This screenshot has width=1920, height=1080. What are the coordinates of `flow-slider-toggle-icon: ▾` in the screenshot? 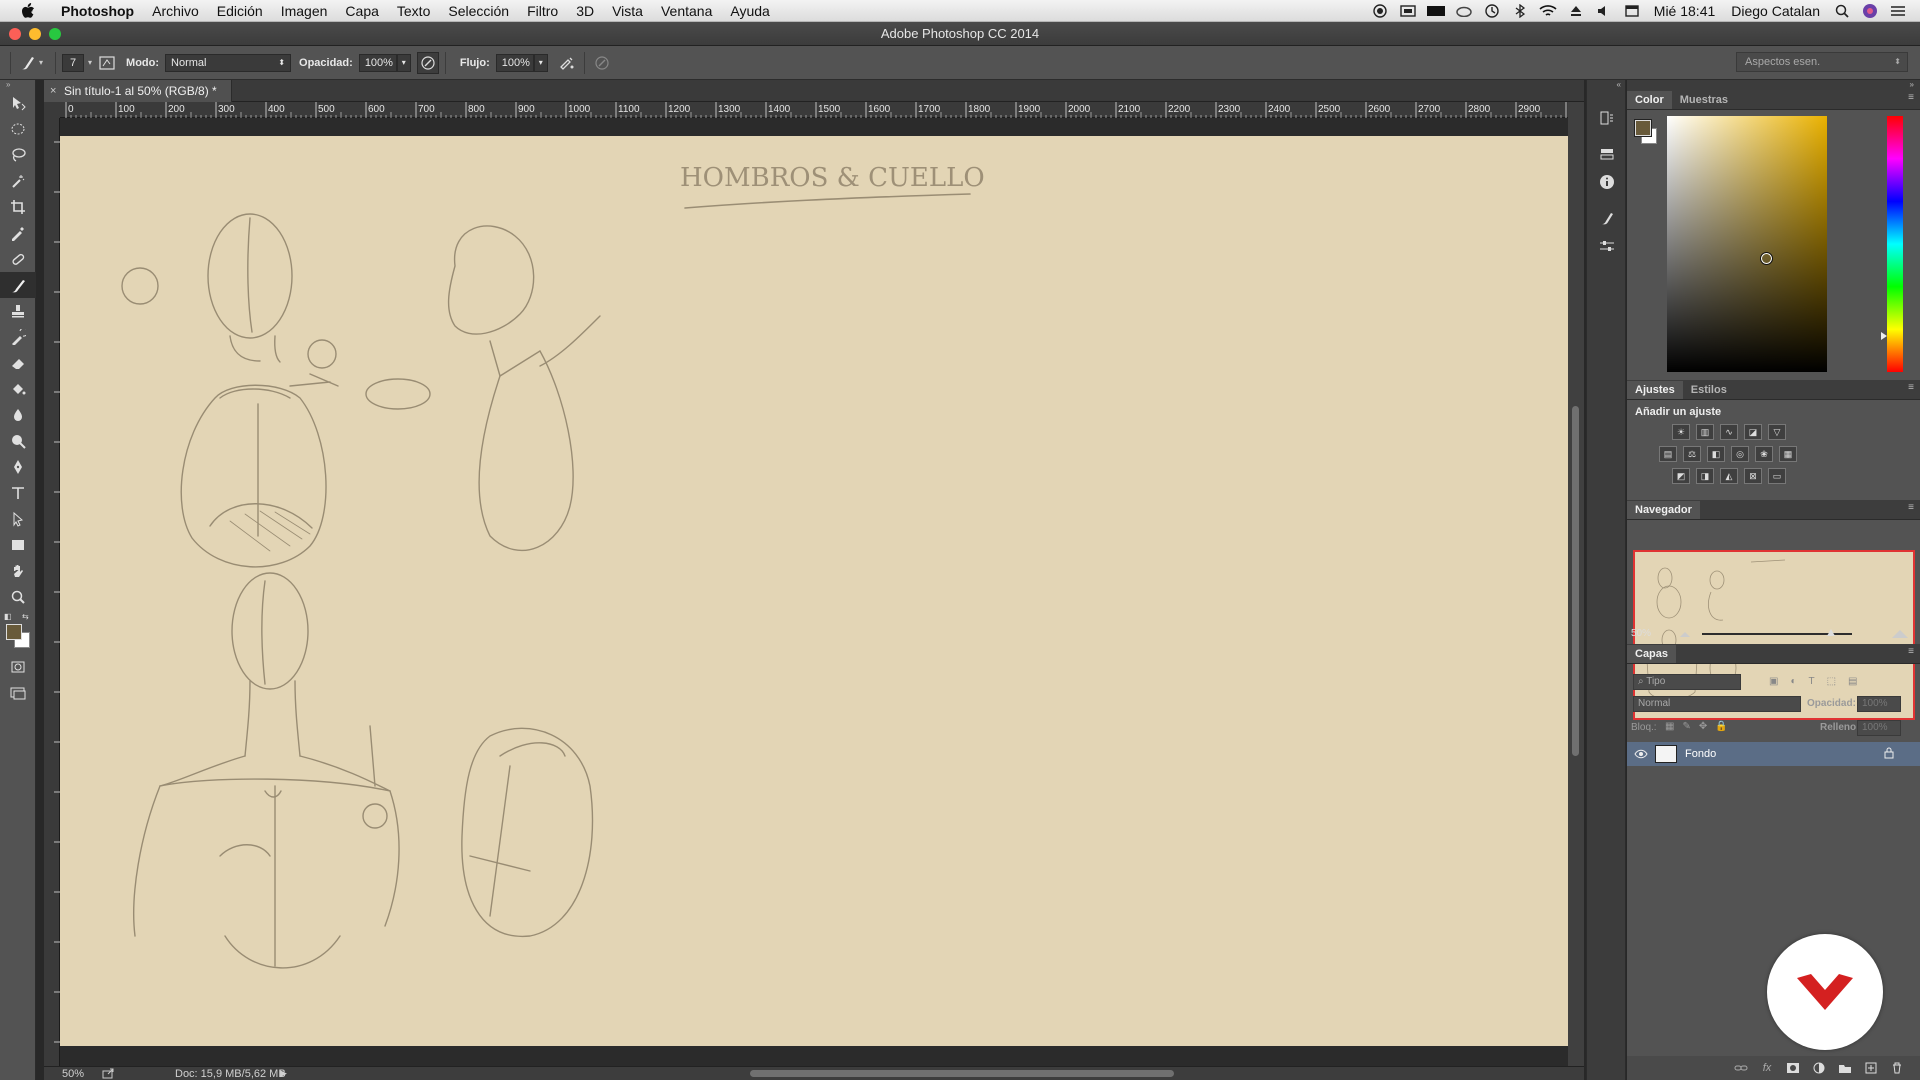 It's located at (540, 62).